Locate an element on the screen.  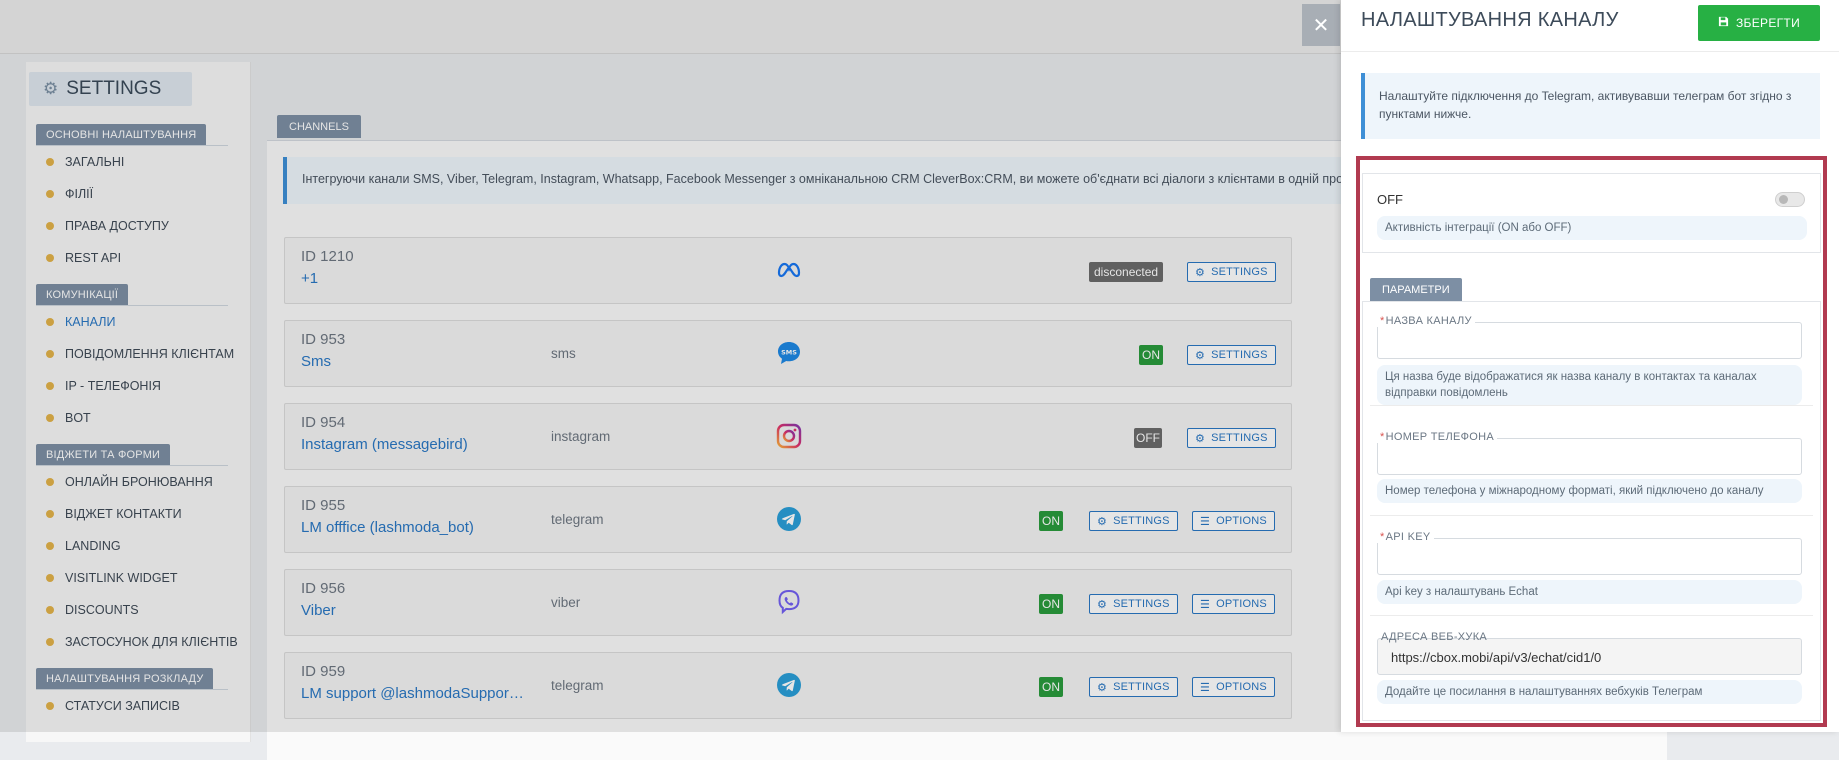
save-button: ЗБЕРЕГТИ is located at coordinates (1759, 23).